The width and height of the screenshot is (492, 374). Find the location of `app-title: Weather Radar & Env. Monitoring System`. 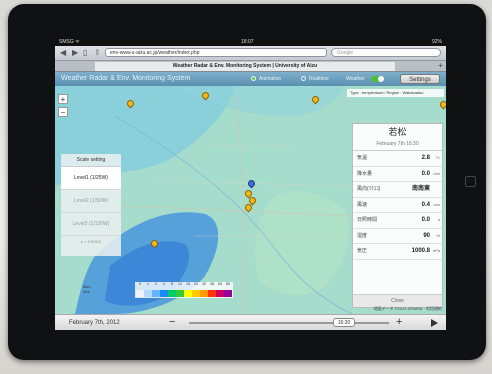

app-title: Weather Radar & Env. Monitoring System is located at coordinates (126, 78).